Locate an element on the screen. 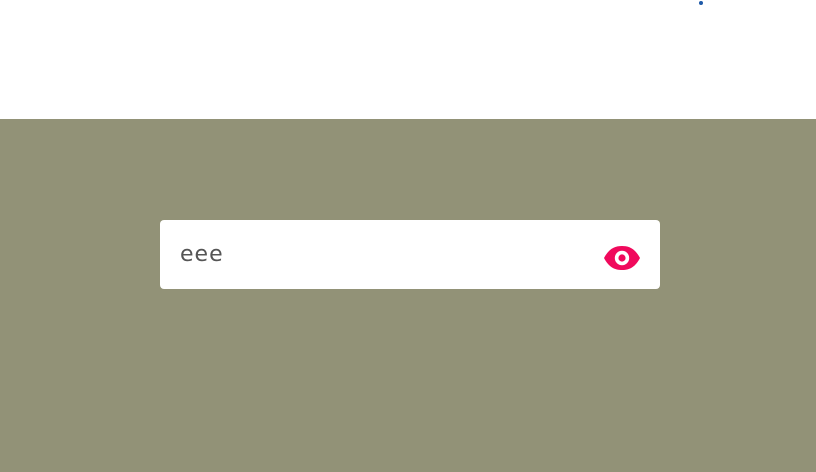 The image size is (816, 472). toggle-visibility-button is located at coordinates (622, 255).